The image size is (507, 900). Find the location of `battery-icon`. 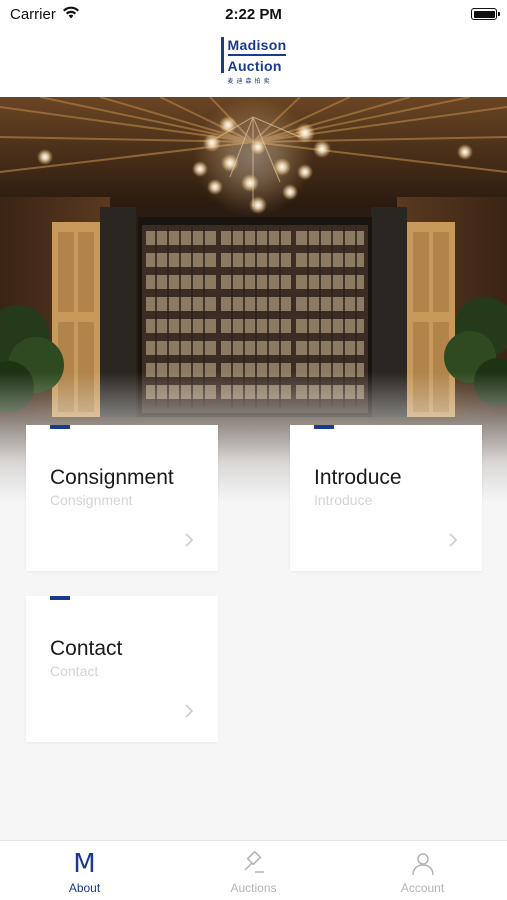

battery-icon is located at coordinates (485, 14).